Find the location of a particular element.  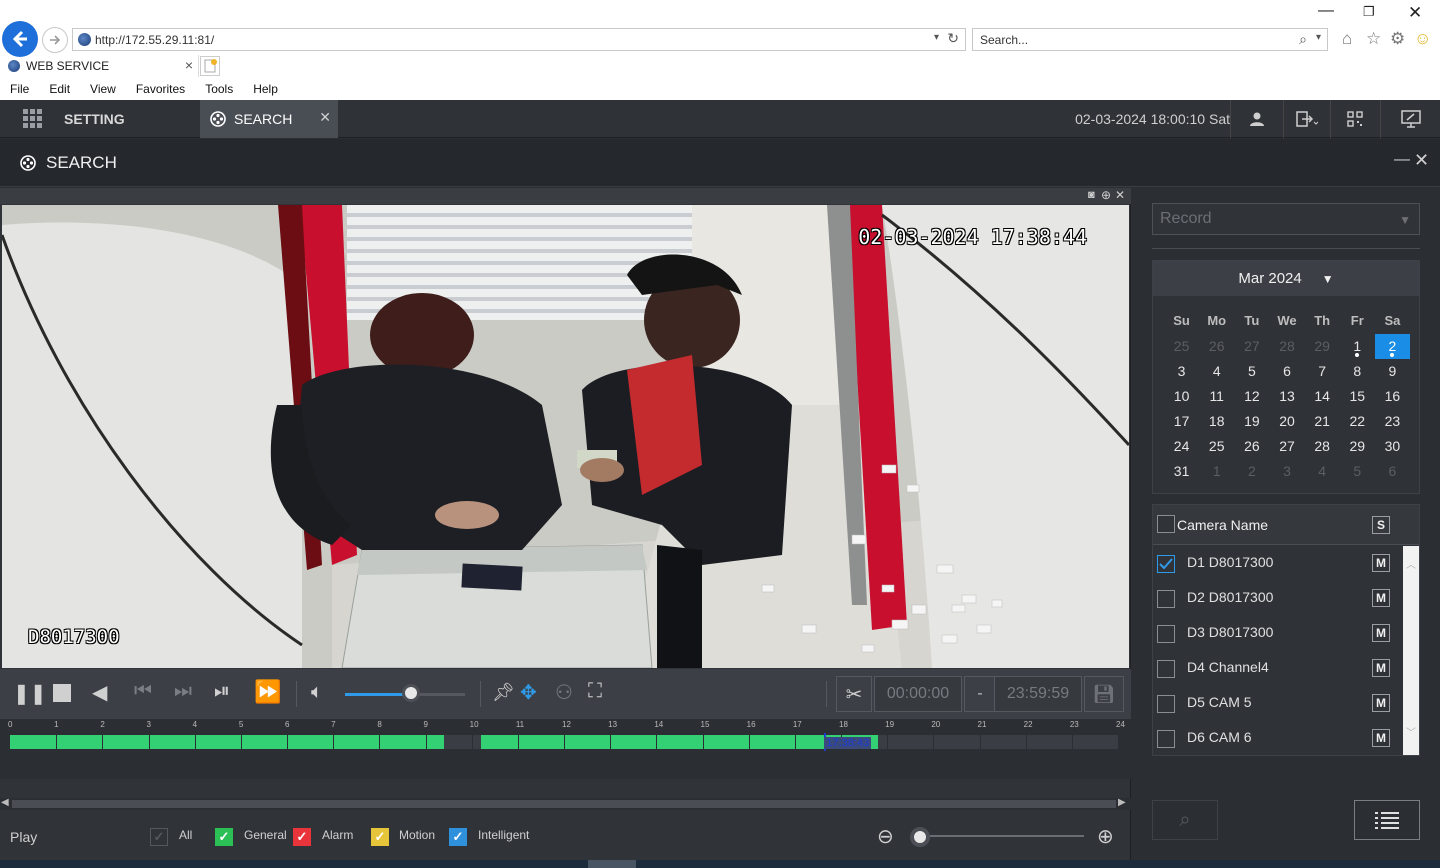

magnifier-icon: ⌕ is located at coordinates (1303, 39).